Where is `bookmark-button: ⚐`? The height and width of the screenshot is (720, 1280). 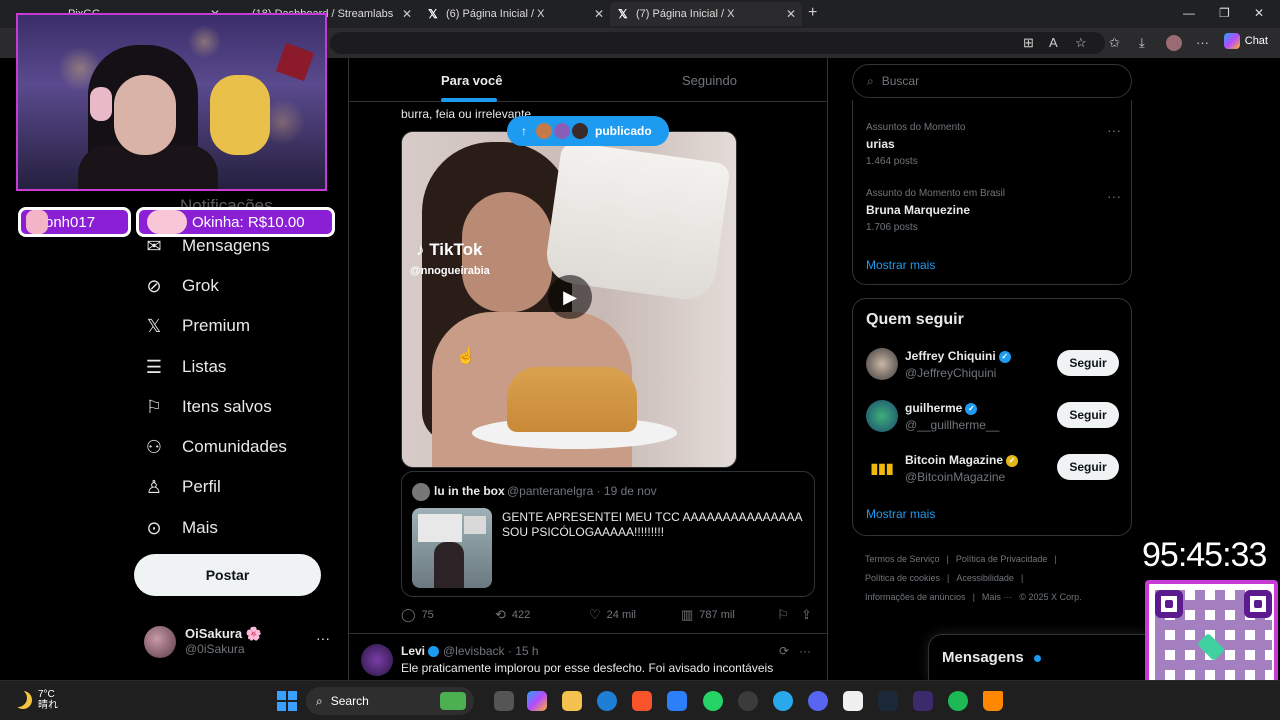
bookmark-button: ⚐ is located at coordinates (783, 615).